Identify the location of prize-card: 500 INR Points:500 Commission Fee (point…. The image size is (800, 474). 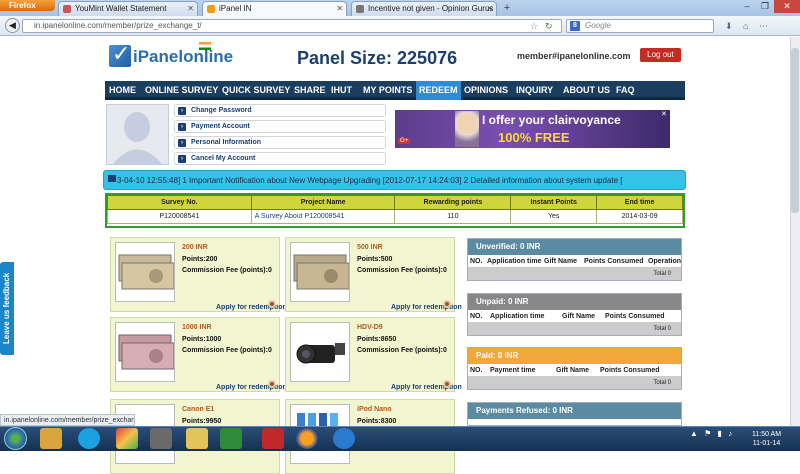
(373, 274).